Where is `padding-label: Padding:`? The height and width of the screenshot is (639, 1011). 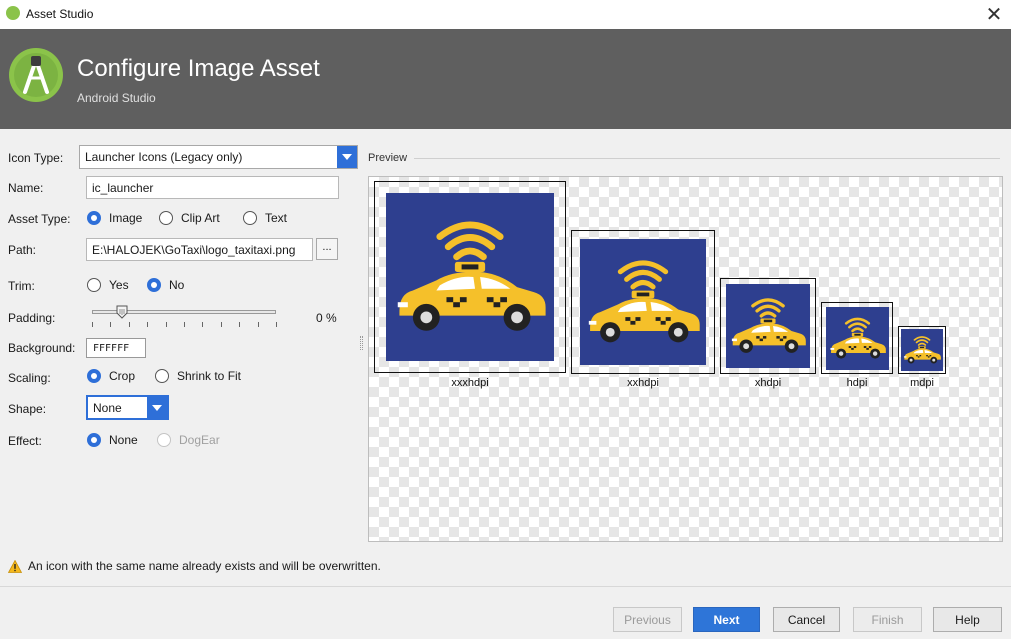 padding-label: Padding: is located at coordinates (32, 318).